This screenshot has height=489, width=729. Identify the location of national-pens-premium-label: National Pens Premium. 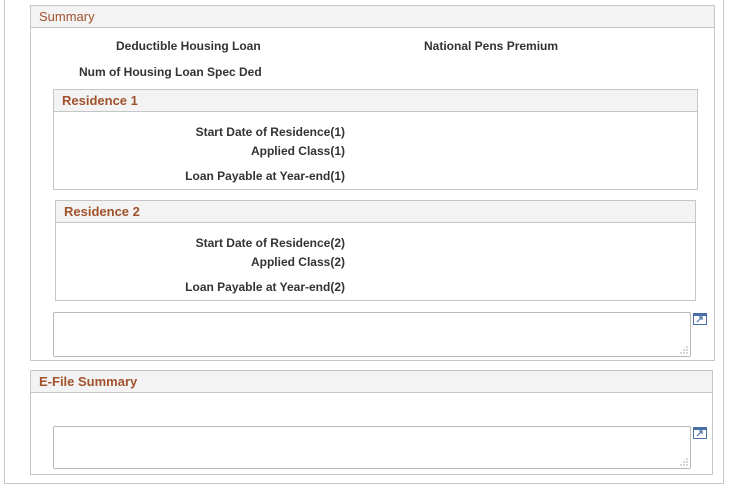
(491, 46).